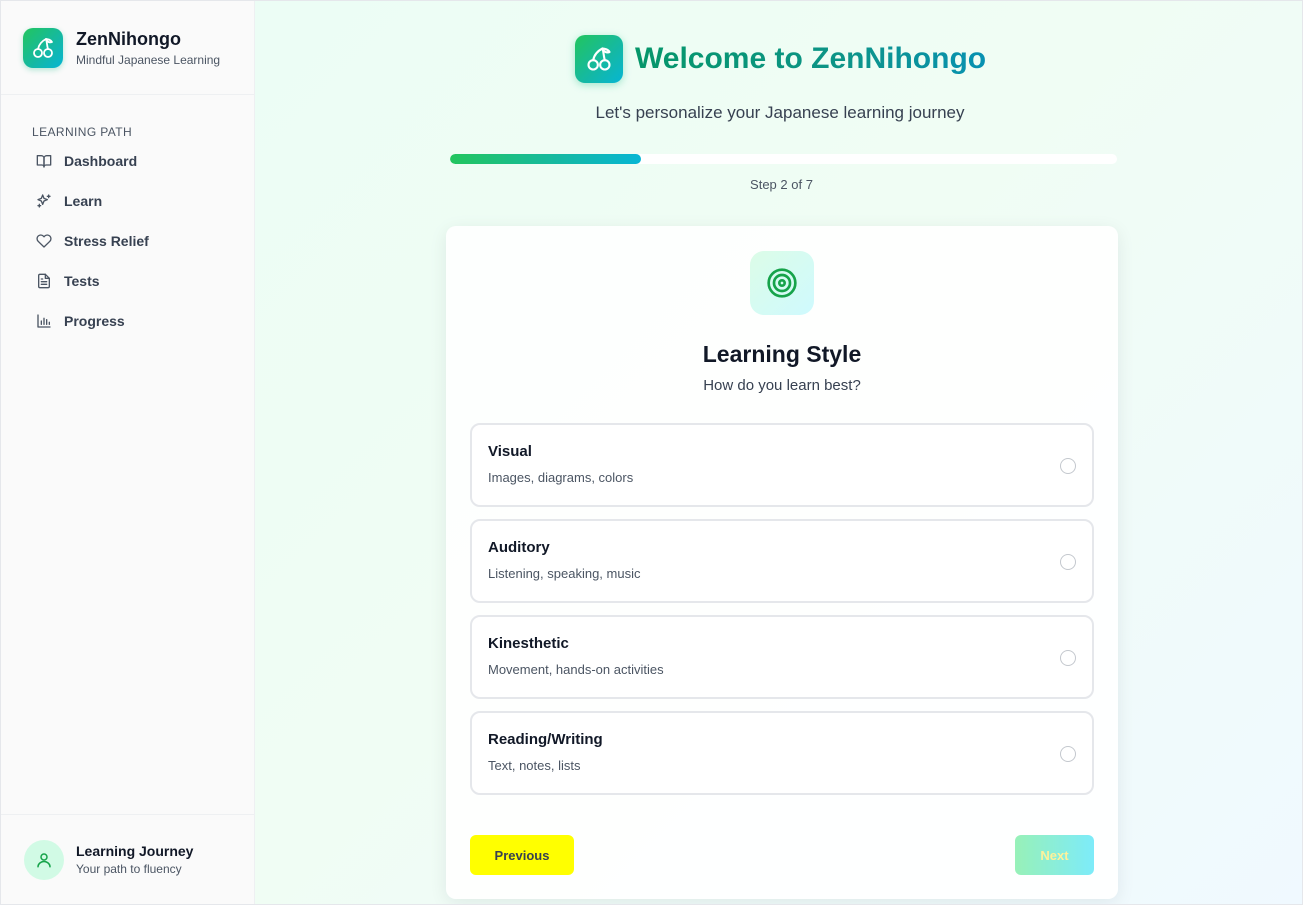 This screenshot has width=1303, height=905. I want to click on sidebar-item-label: Learn, so click(83, 201).